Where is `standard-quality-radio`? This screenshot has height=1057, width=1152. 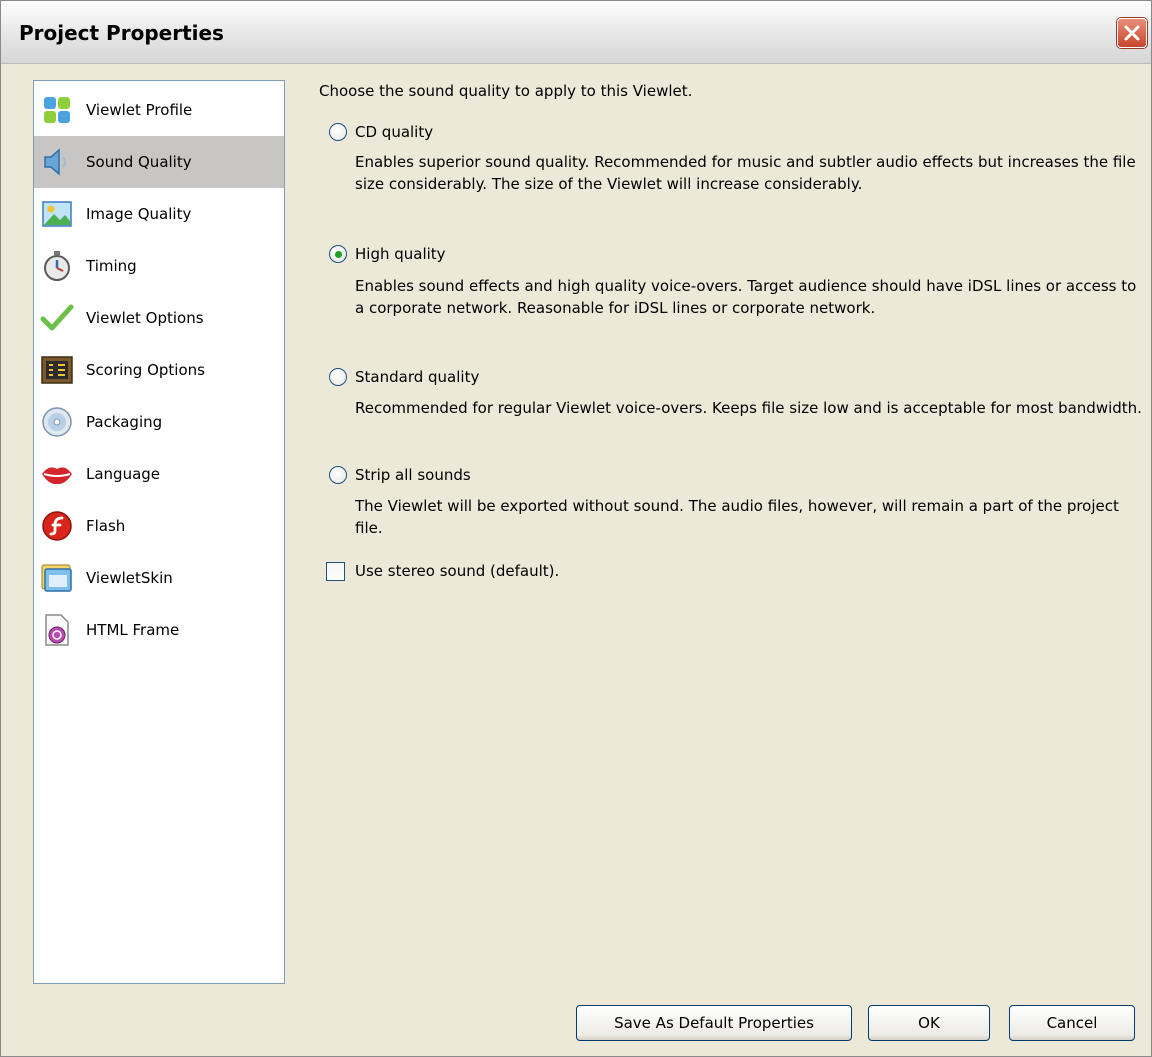
standard-quality-radio is located at coordinates (338, 377).